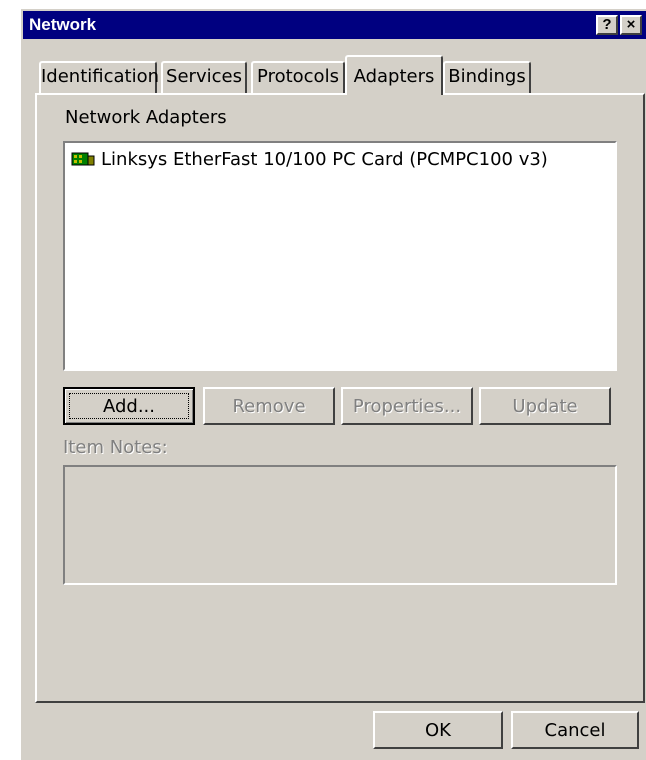 This screenshot has height=760, width=646. I want to click on window-title: Network, so click(63, 24).